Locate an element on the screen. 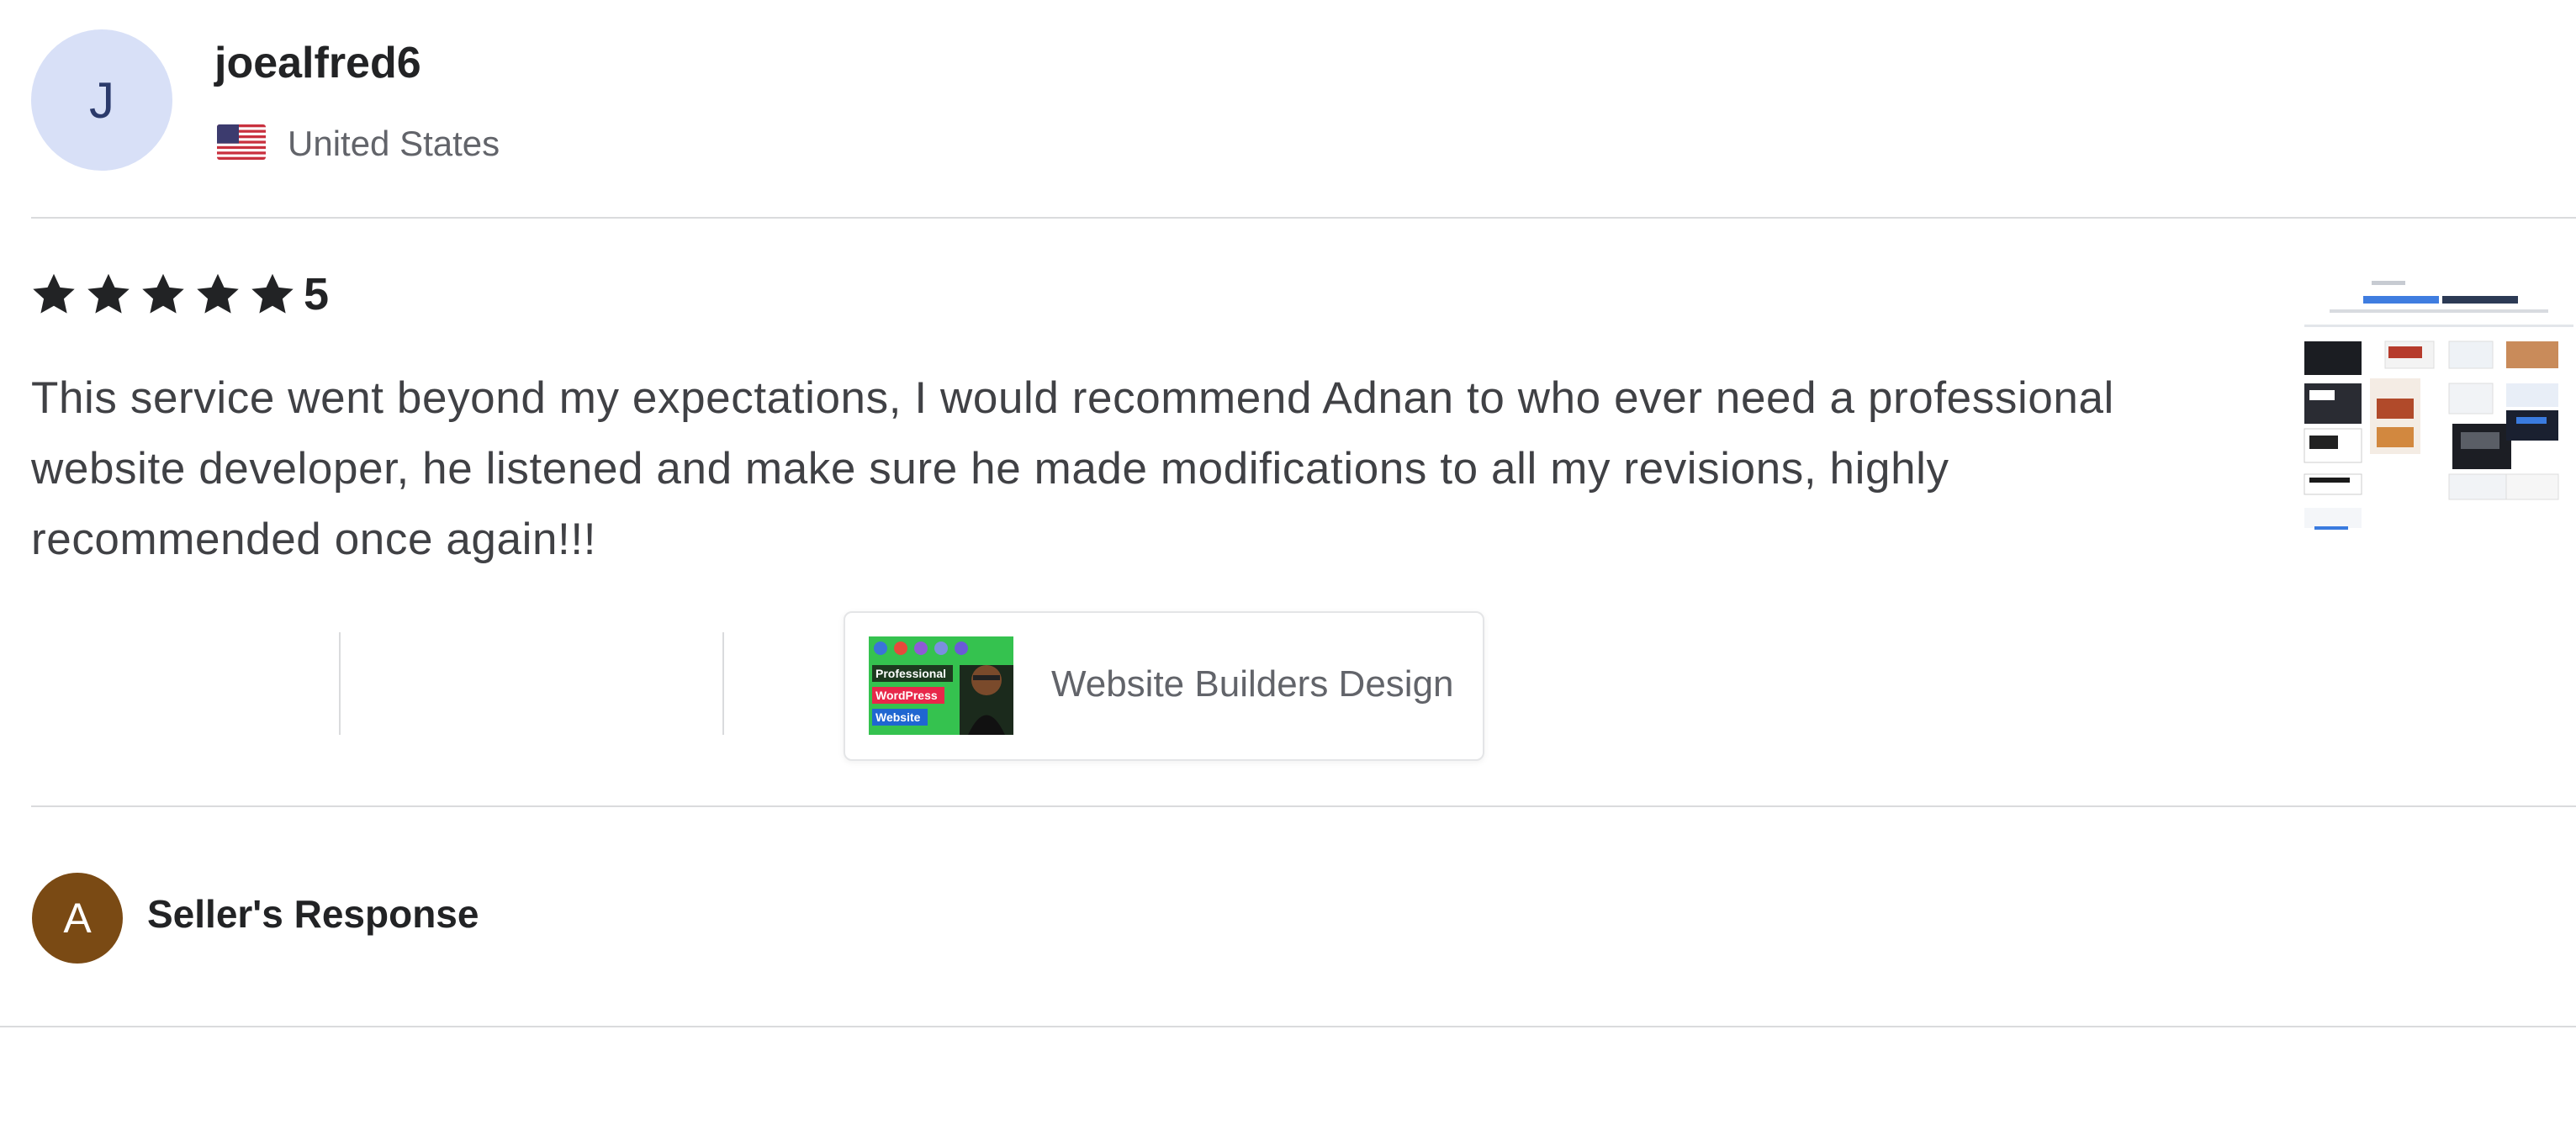 This screenshot has height=1130, width=2576. header-divider is located at coordinates (1303, 218).